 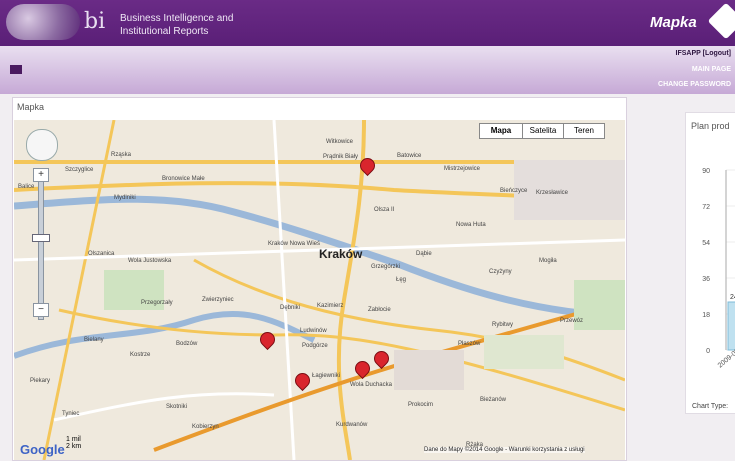 What do you see at coordinates (718, 269) in the screenshot?
I see `chart-svg: 0 18 36 54 72 90 24 2009-08` at bounding box center [718, 269].